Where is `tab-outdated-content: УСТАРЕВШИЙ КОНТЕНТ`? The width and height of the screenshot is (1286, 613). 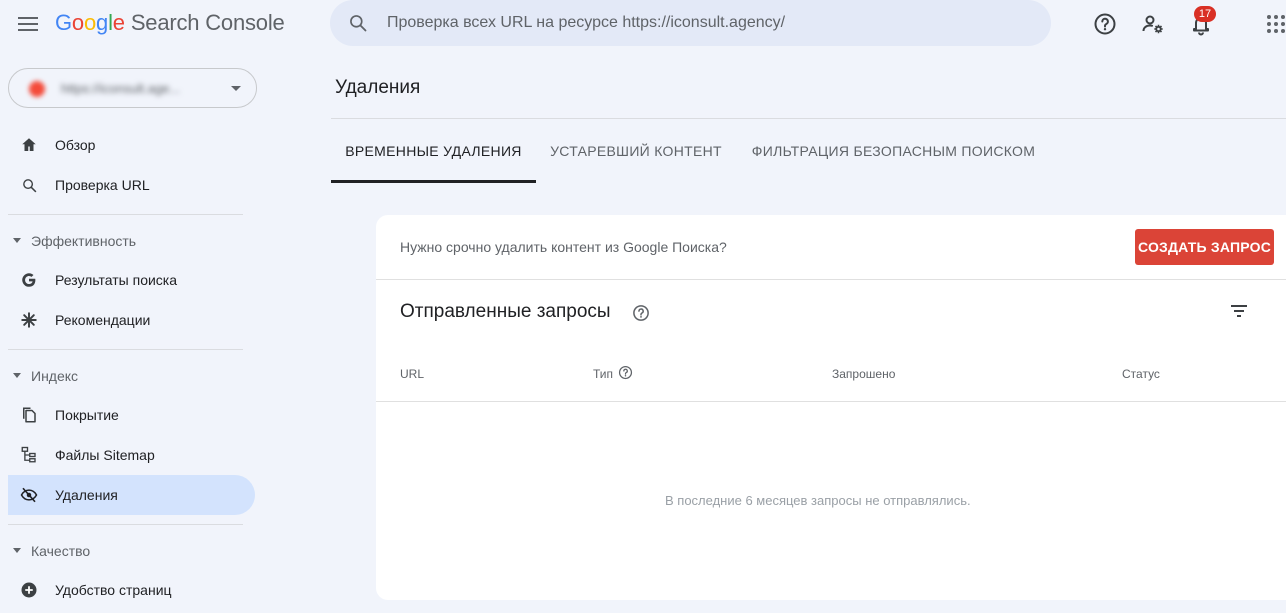 tab-outdated-content: УСТАРЕВШИЙ КОНТЕНТ is located at coordinates (636, 151).